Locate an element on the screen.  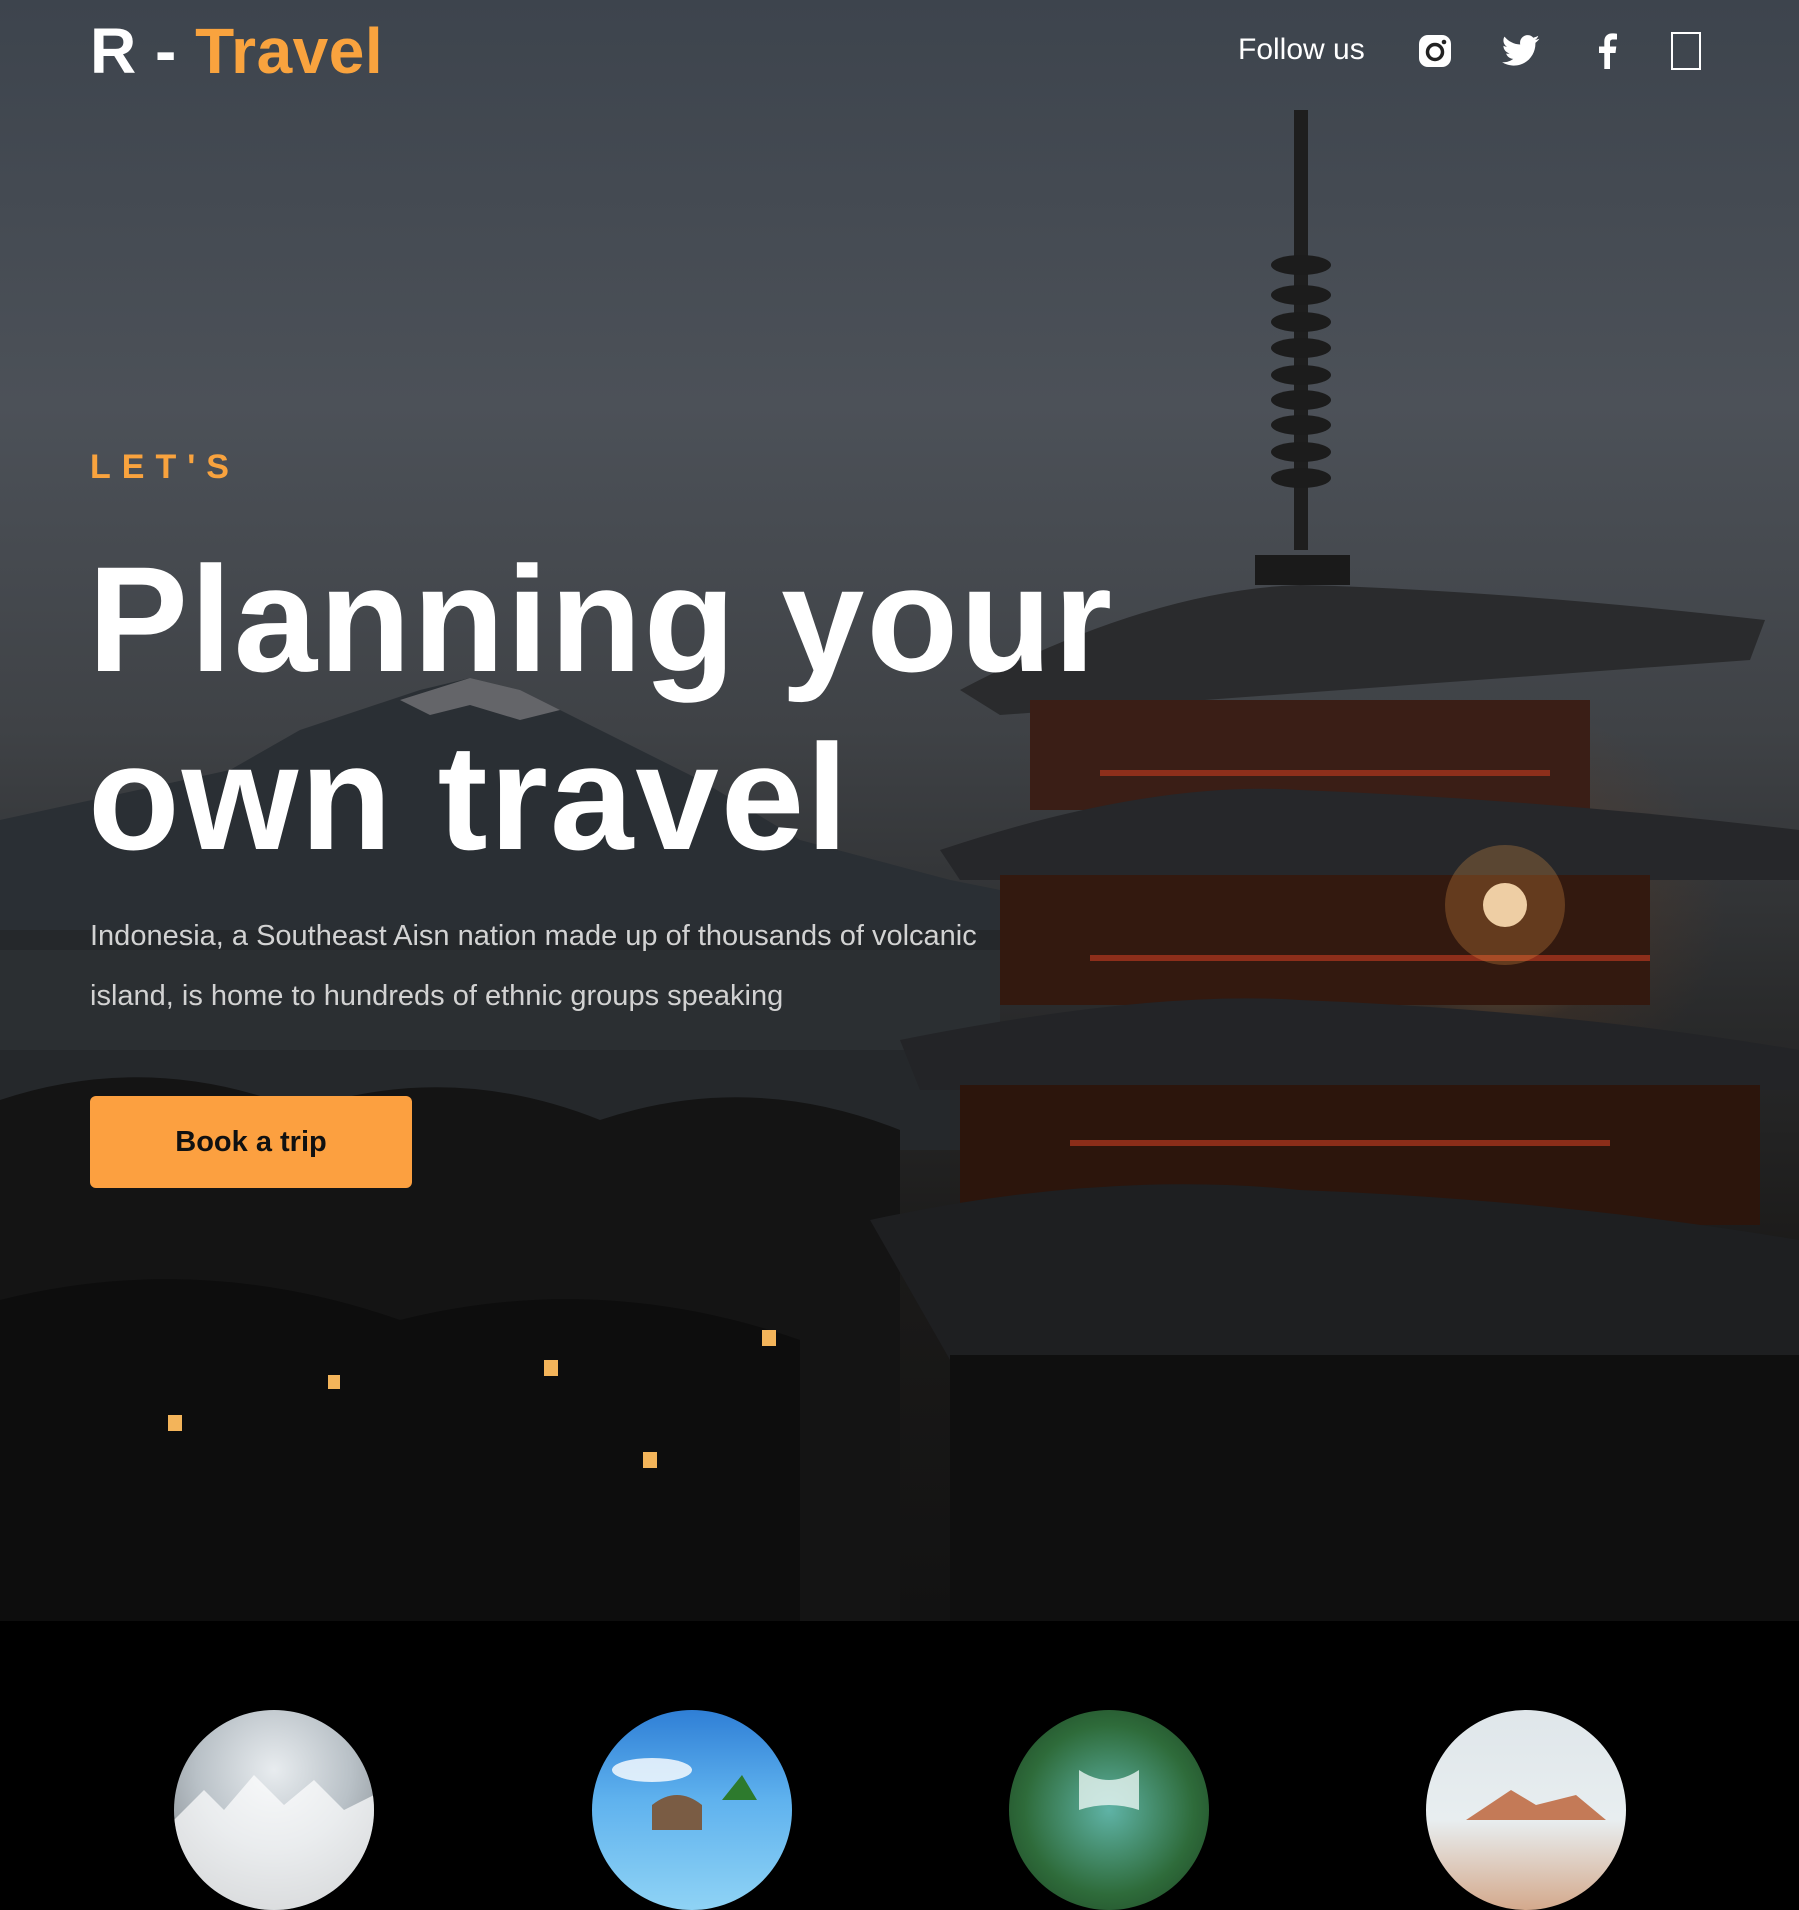
destination-thumbnail-tropical-beach is located at coordinates (692, 1810).